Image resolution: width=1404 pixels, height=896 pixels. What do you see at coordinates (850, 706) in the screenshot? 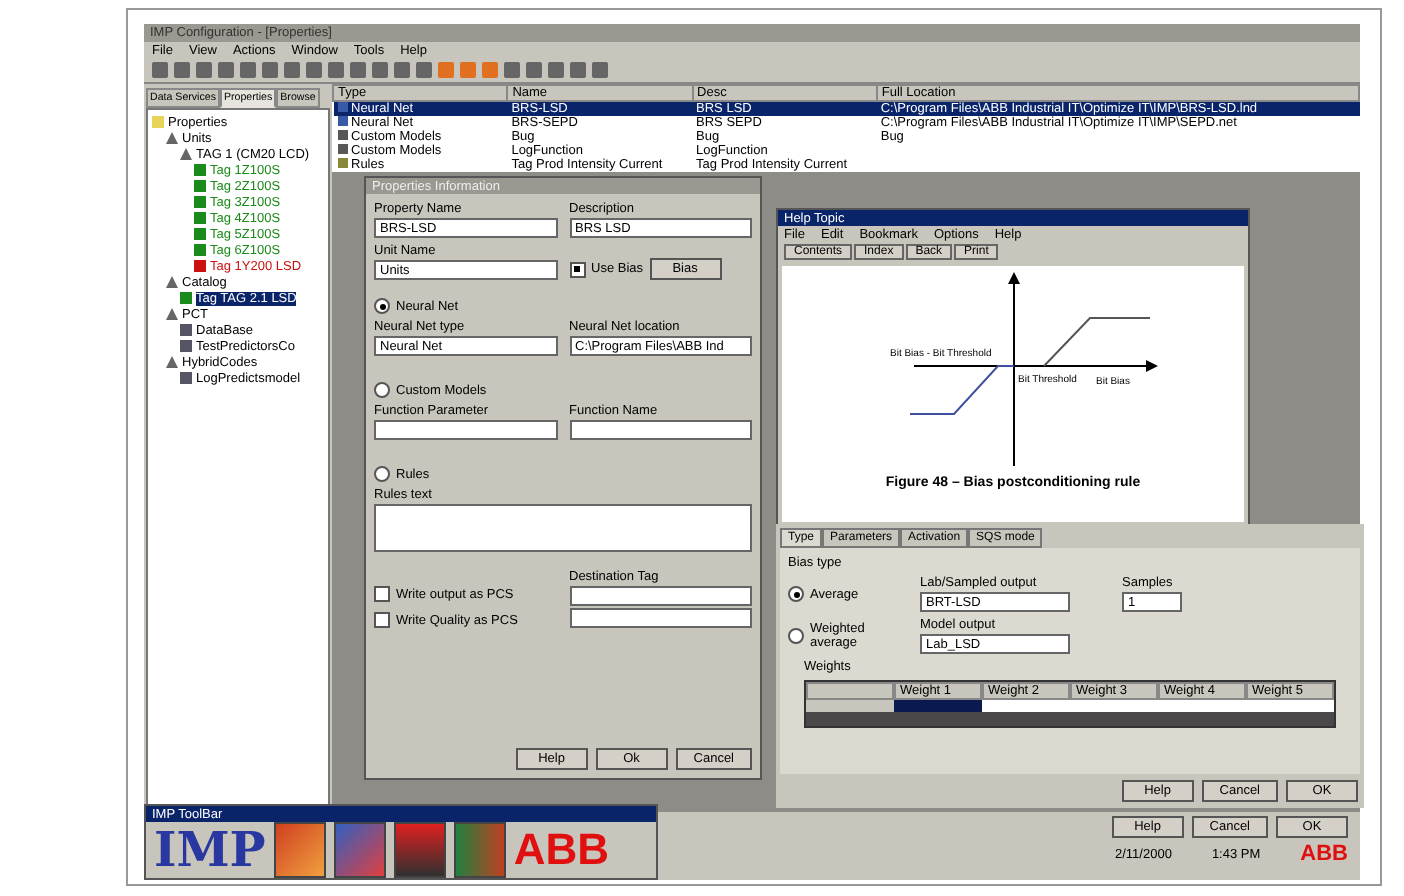
I see `row-header` at bounding box center [850, 706].